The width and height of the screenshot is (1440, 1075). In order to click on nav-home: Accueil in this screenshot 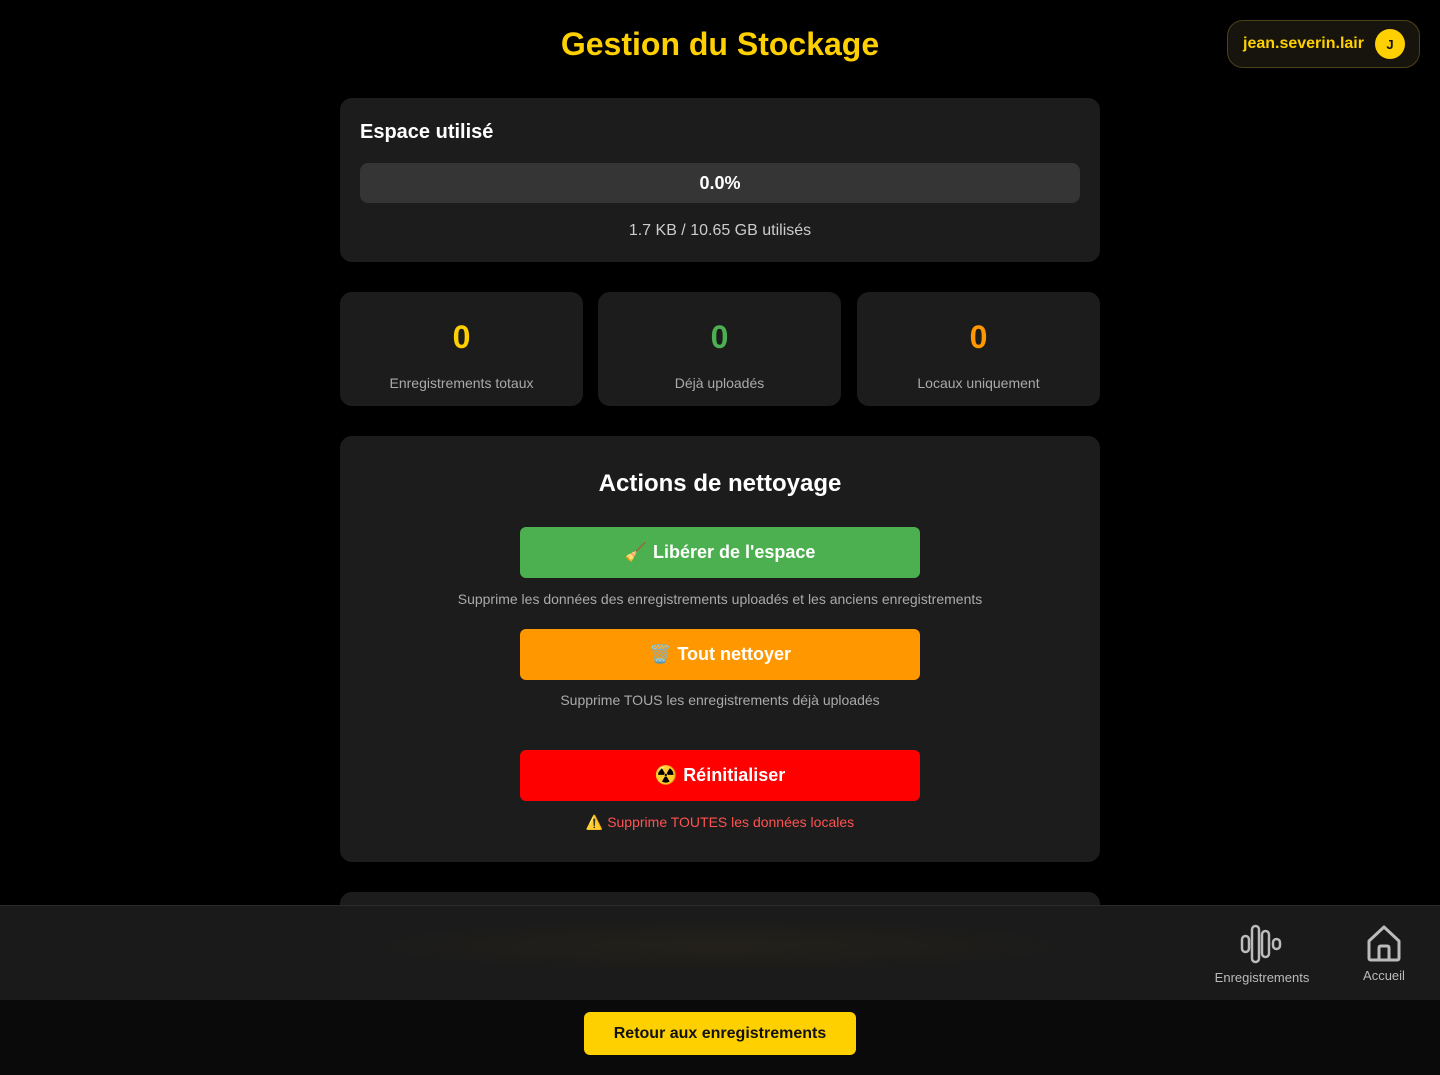, I will do `click(1384, 953)`.